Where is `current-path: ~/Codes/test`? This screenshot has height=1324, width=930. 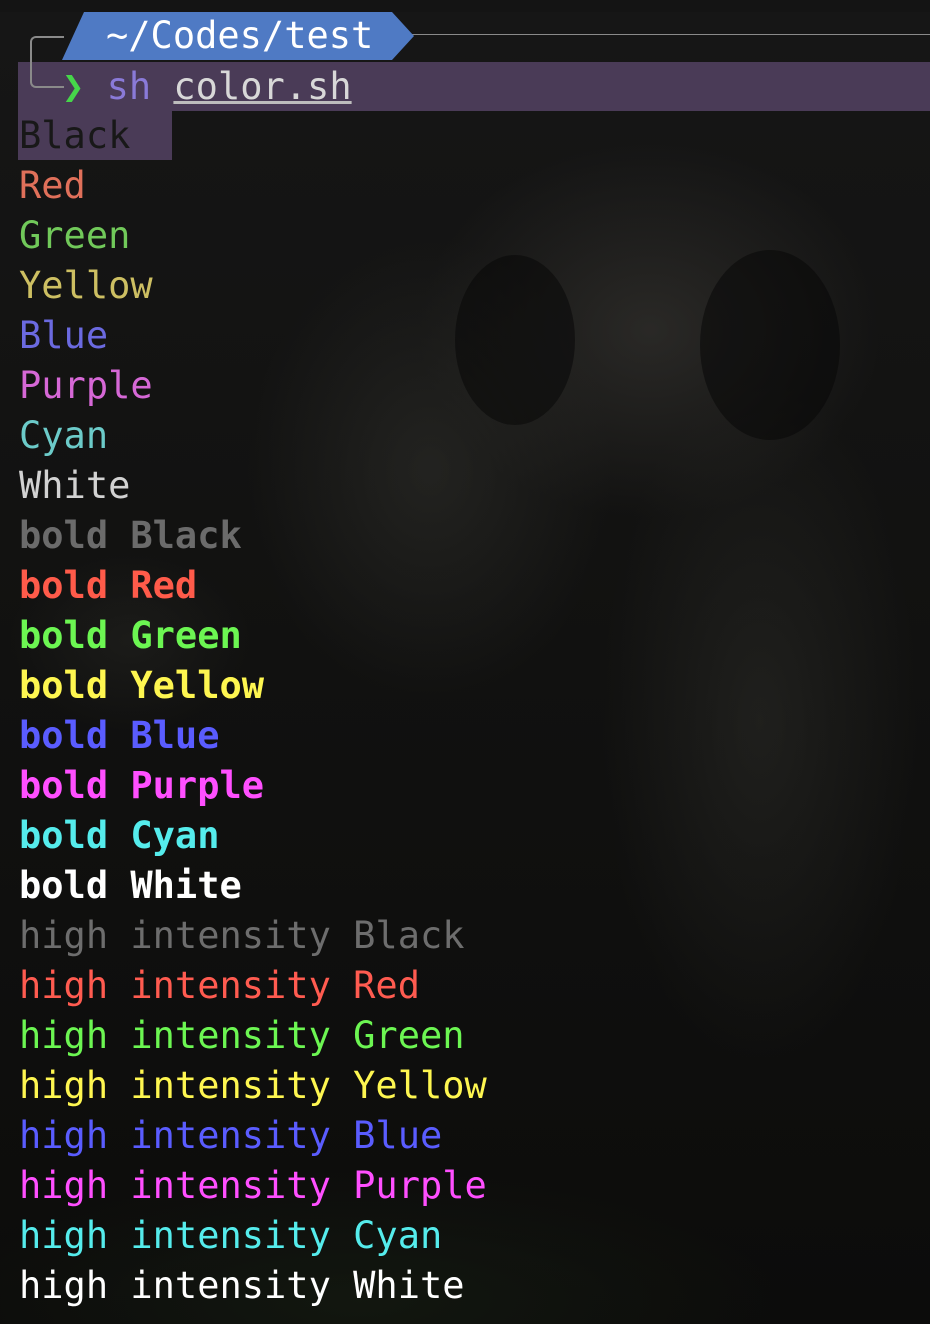
current-path: ~/Codes/test is located at coordinates (240, 35).